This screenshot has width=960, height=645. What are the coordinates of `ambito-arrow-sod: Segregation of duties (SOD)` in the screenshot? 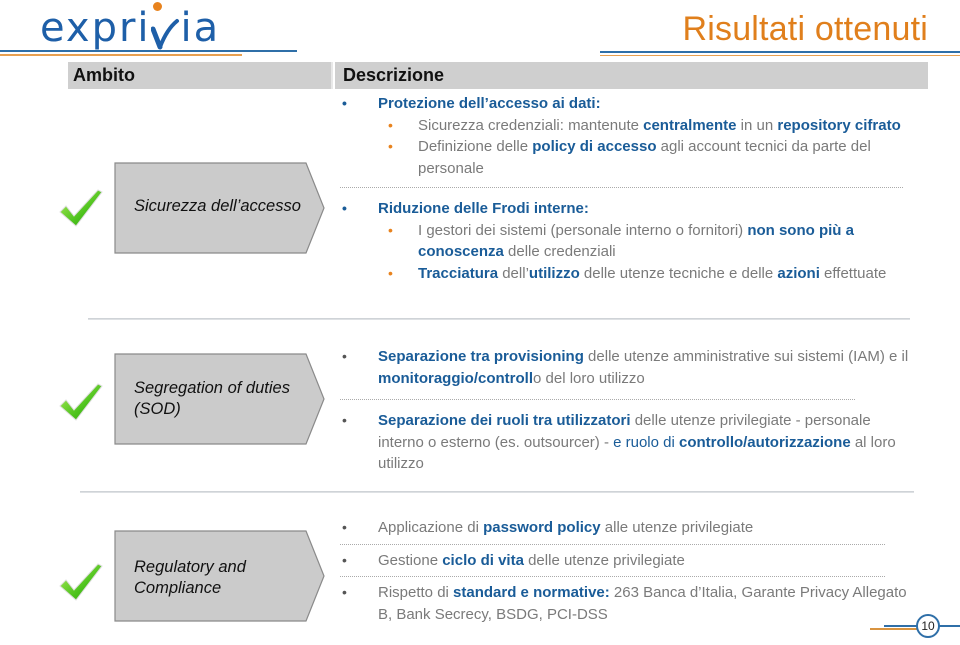 It's located at (220, 399).